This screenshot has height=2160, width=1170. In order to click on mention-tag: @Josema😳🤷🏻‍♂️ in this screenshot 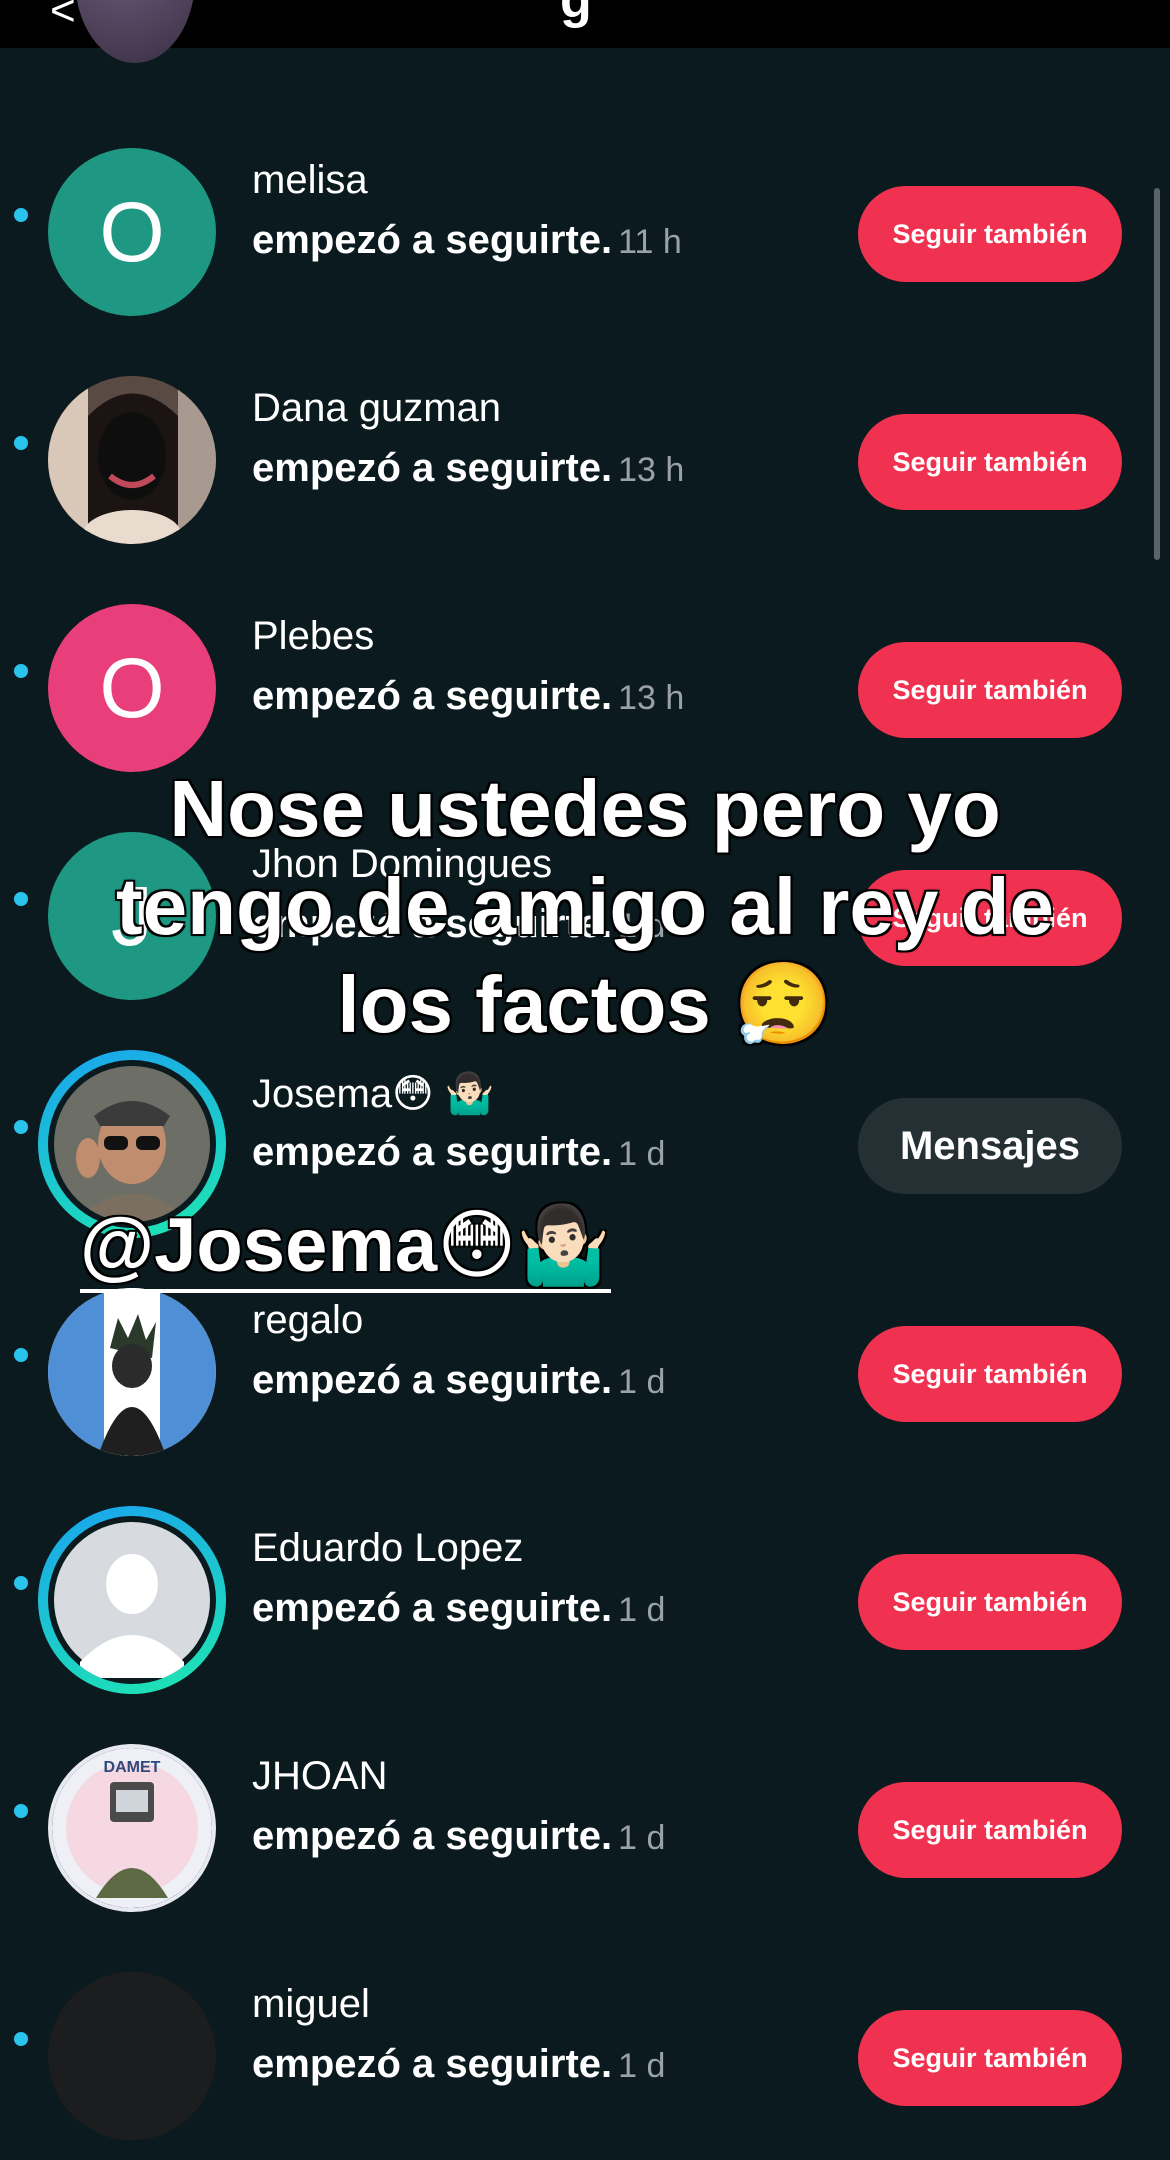, I will do `click(346, 1249)`.